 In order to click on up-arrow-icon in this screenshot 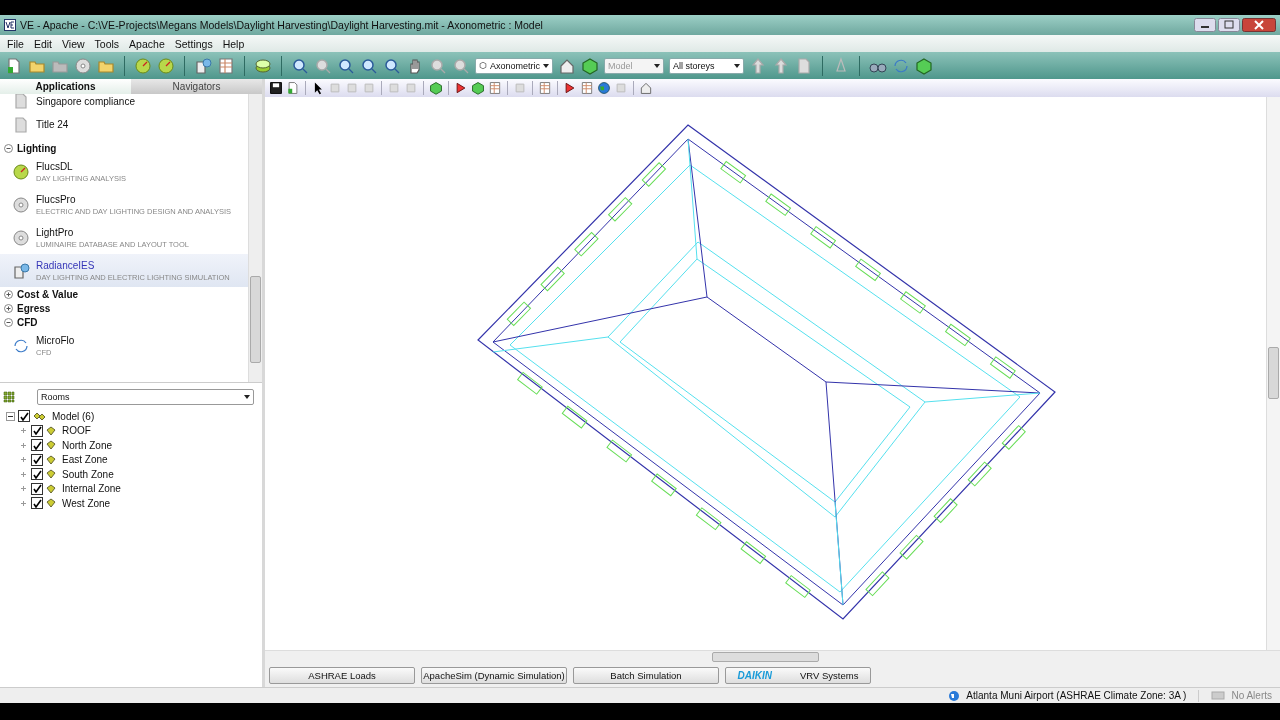, I will do `click(758, 65)`.